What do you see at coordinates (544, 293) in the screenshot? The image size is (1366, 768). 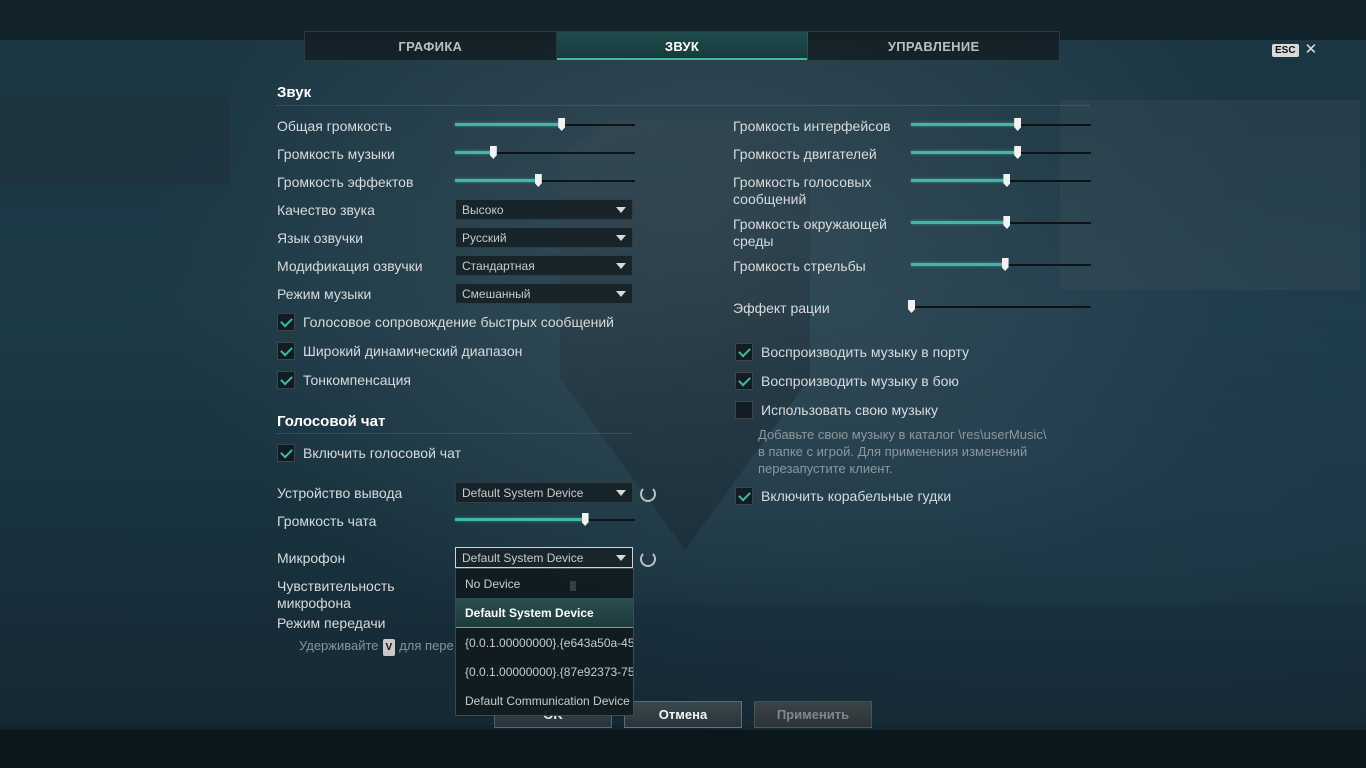 I see `music-mode-select: Смешанный` at bounding box center [544, 293].